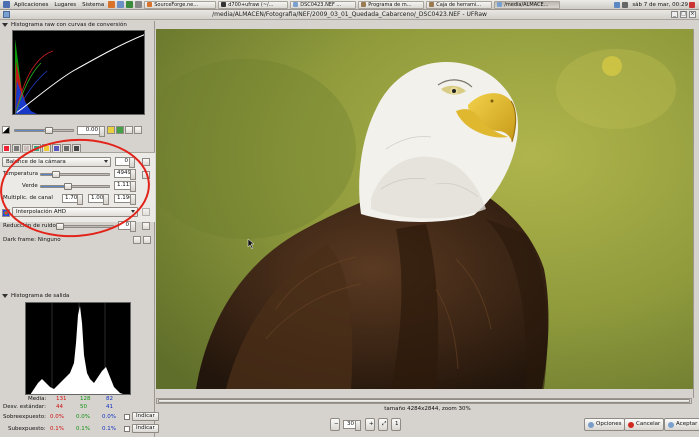  I want to click on temperature-value: 4949, so click(125, 174).